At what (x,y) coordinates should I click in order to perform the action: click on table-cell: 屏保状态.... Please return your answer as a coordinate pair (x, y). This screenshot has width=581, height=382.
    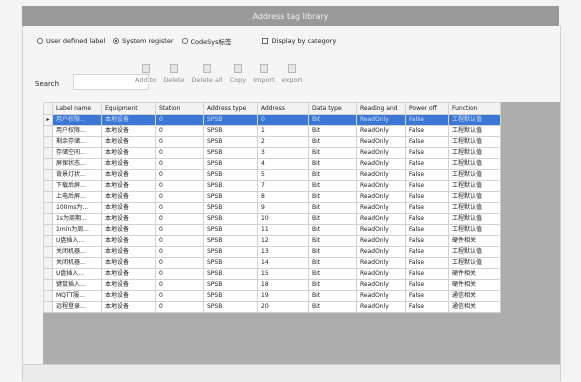
    Looking at the image, I should click on (77, 164).